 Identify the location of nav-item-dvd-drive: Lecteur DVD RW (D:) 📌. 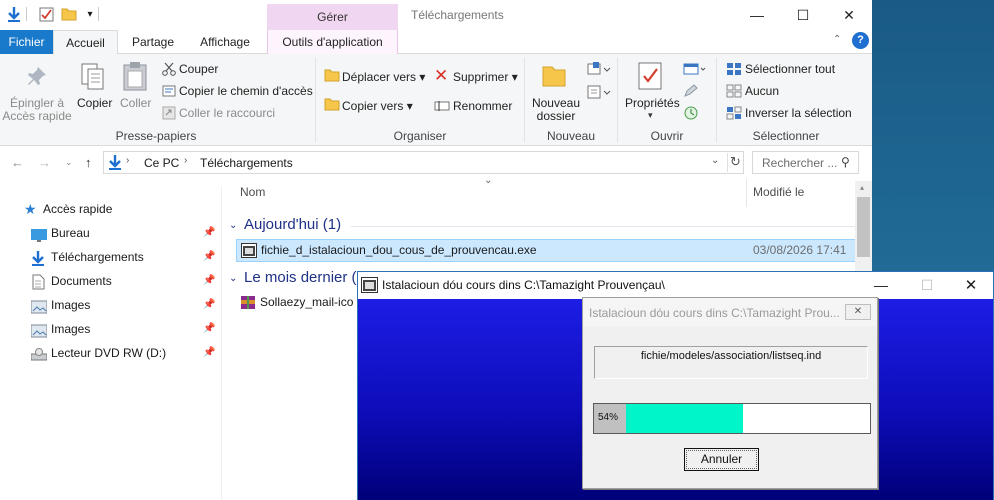
(111, 353).